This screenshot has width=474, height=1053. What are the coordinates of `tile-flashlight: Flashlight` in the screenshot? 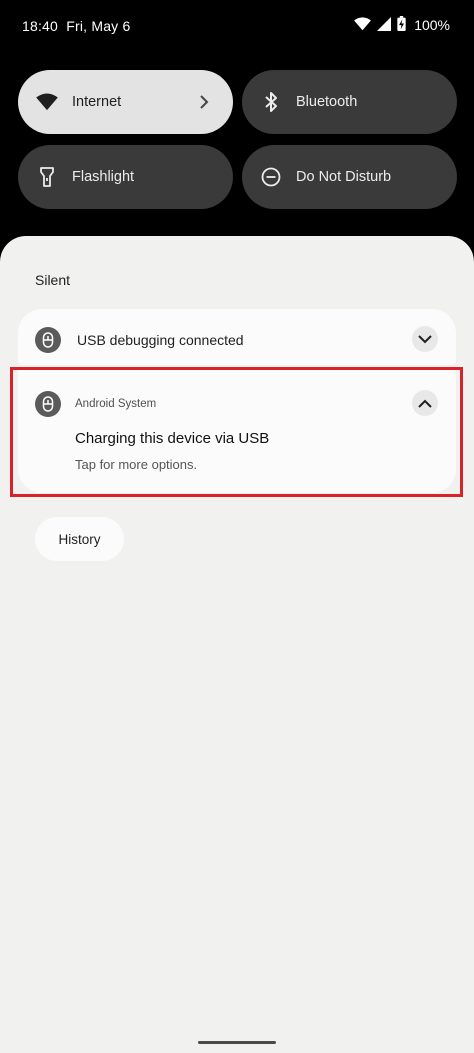 It's located at (125, 177).